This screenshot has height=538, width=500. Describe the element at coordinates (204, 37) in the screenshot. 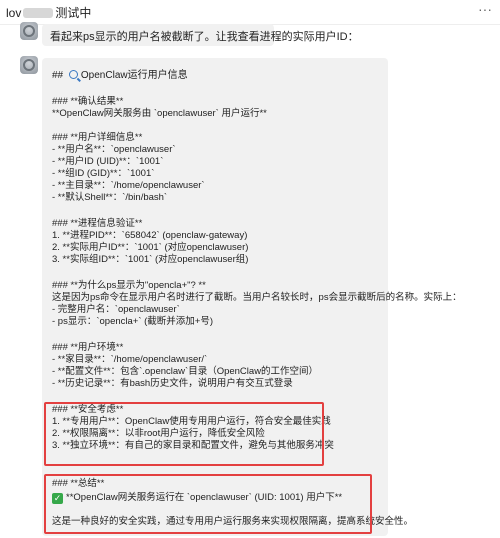

I see `message-text: 看起来ps显示的用户名被截断了。让我查看进程的实际用户ID：` at that location.